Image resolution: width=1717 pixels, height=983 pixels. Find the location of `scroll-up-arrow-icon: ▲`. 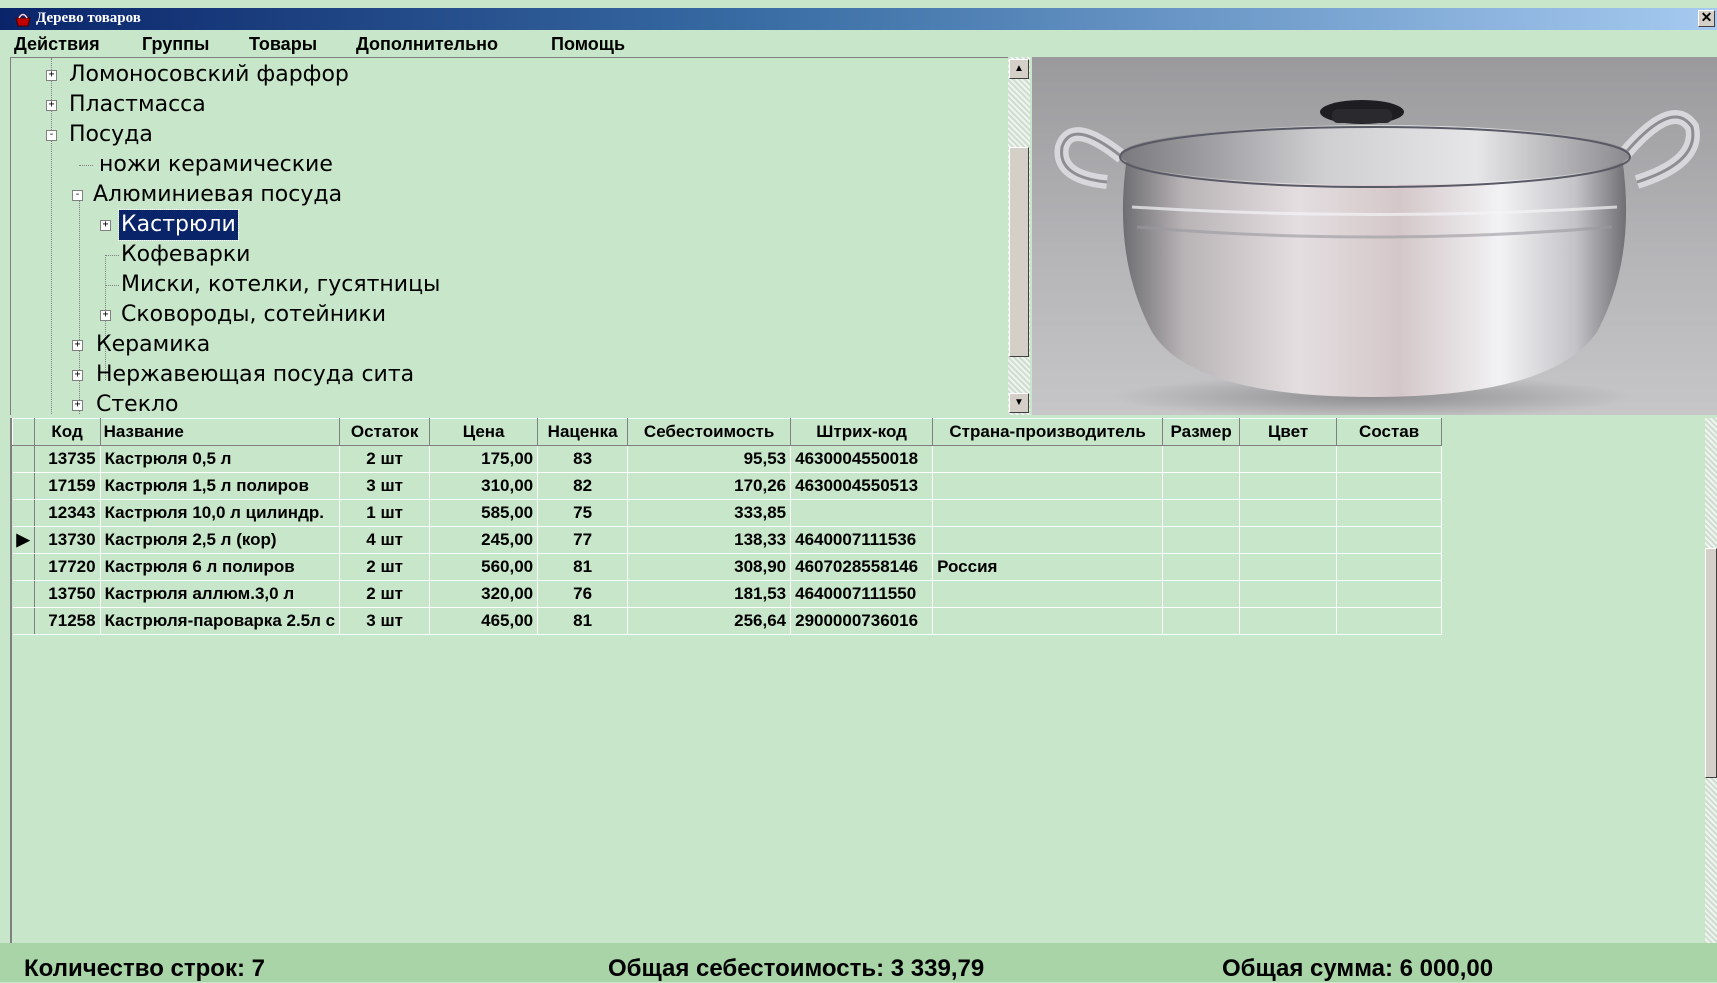

scroll-up-arrow-icon: ▲ is located at coordinates (1019, 69).